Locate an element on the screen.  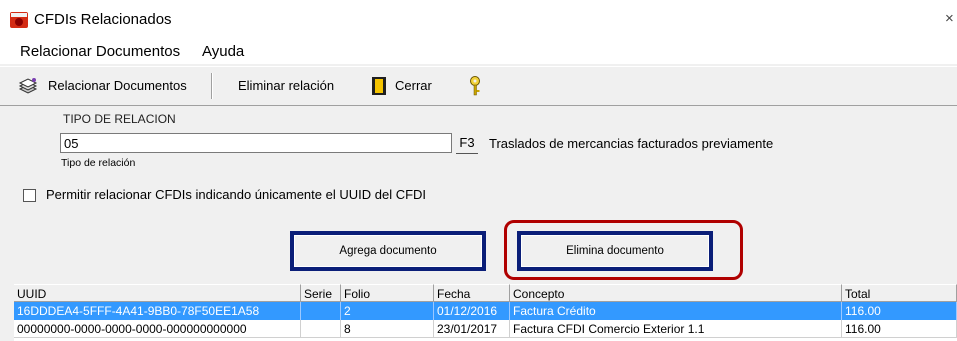
stack-documents-icon is located at coordinates (28, 86).